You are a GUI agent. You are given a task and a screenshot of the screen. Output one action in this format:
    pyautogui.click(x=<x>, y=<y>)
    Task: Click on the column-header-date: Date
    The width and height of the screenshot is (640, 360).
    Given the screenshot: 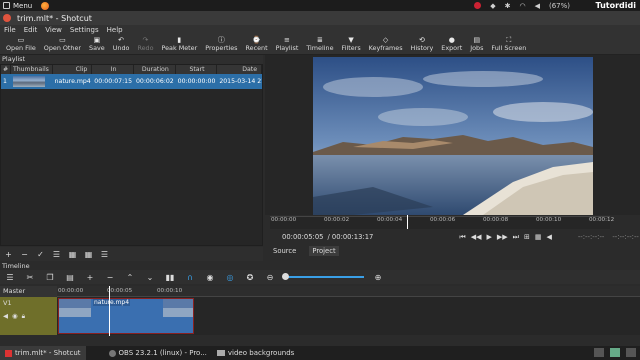 What is the action you would take?
    pyautogui.click(x=239, y=69)
    